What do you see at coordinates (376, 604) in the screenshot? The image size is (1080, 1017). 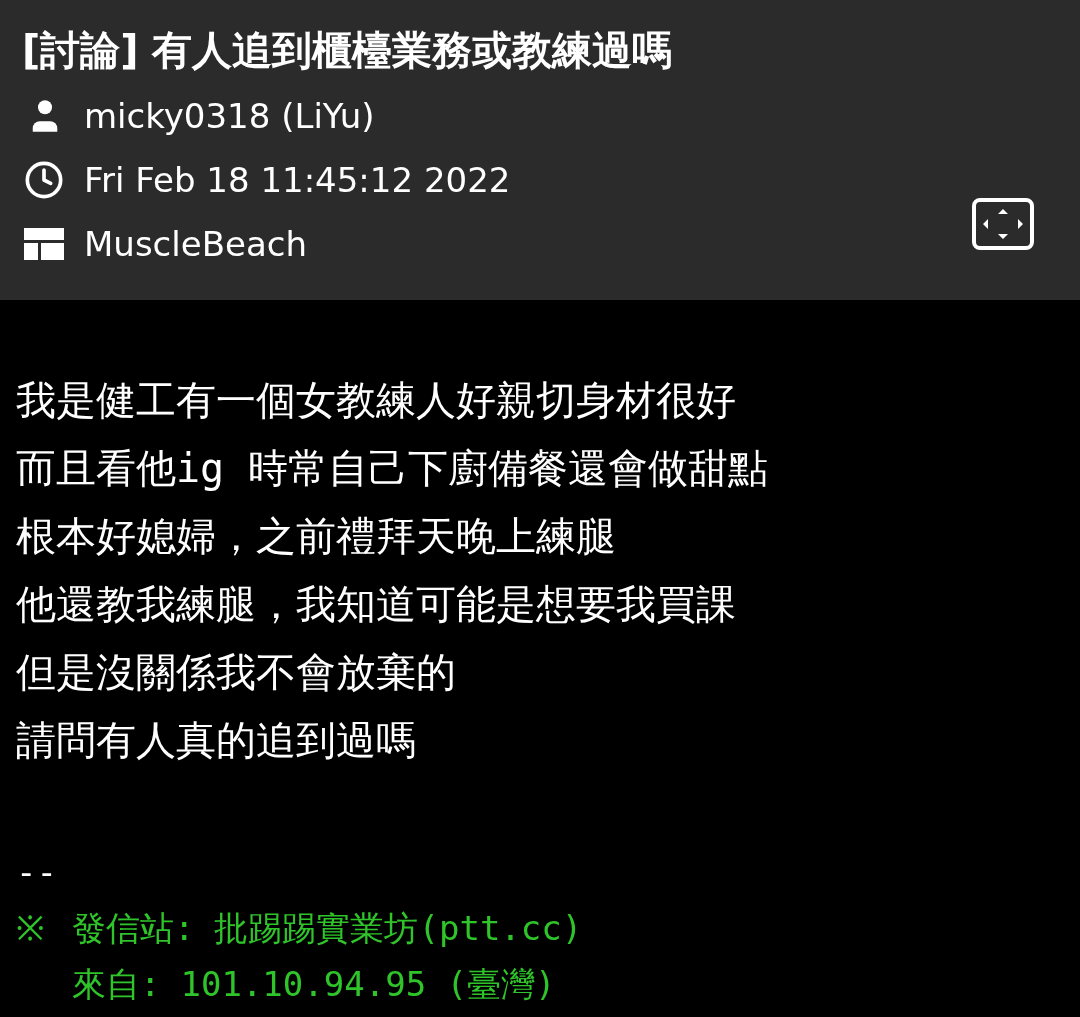 I see `body-text-line: 他還教我練腿，我知道可能是想要我買課` at bounding box center [376, 604].